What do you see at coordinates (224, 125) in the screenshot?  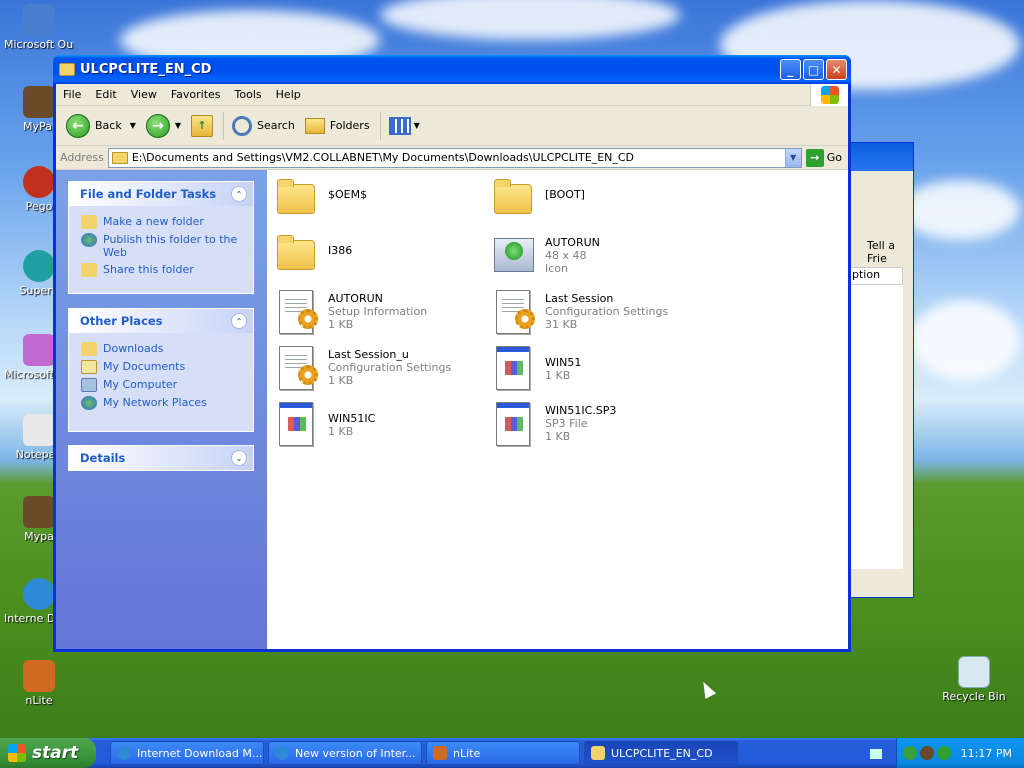 I see `toolbar-separator` at bounding box center [224, 125].